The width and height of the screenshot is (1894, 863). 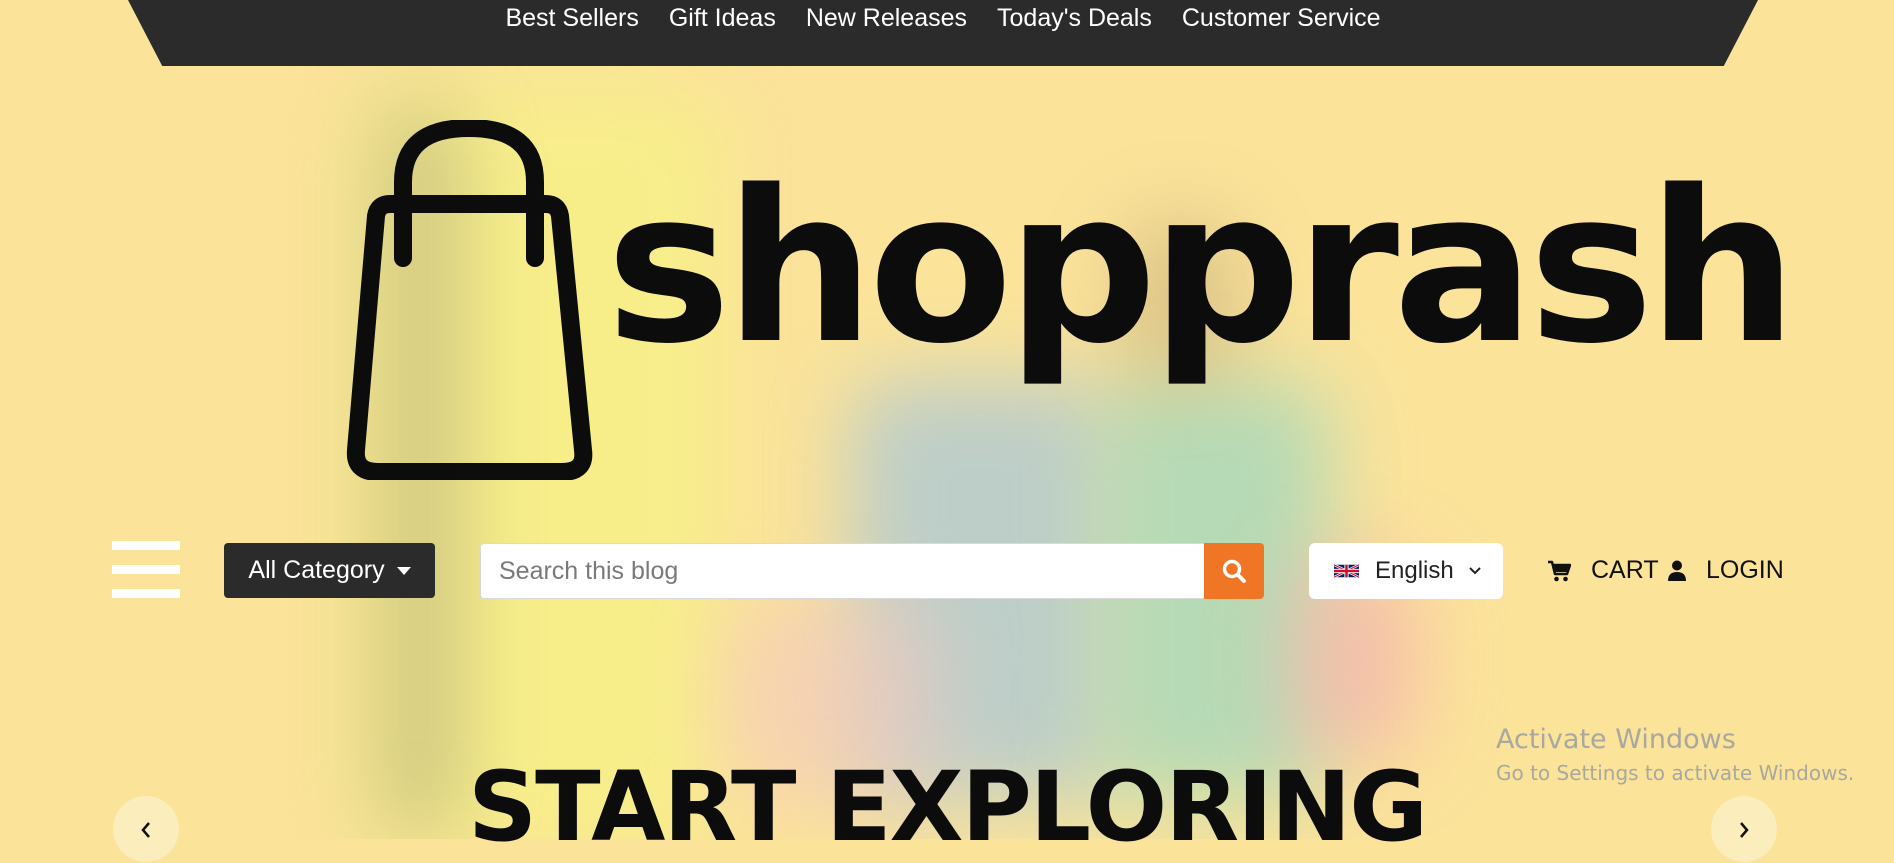 What do you see at coordinates (842, 571) in the screenshot?
I see `search-input` at bounding box center [842, 571].